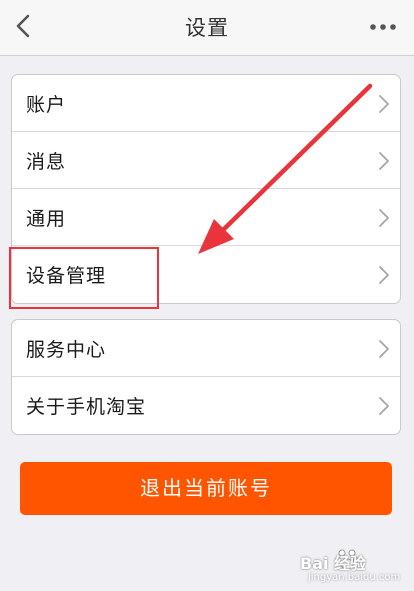 The height and width of the screenshot is (591, 414). Describe the element at coordinates (46, 219) in the screenshot. I see `settings-item-label: 通用` at that location.